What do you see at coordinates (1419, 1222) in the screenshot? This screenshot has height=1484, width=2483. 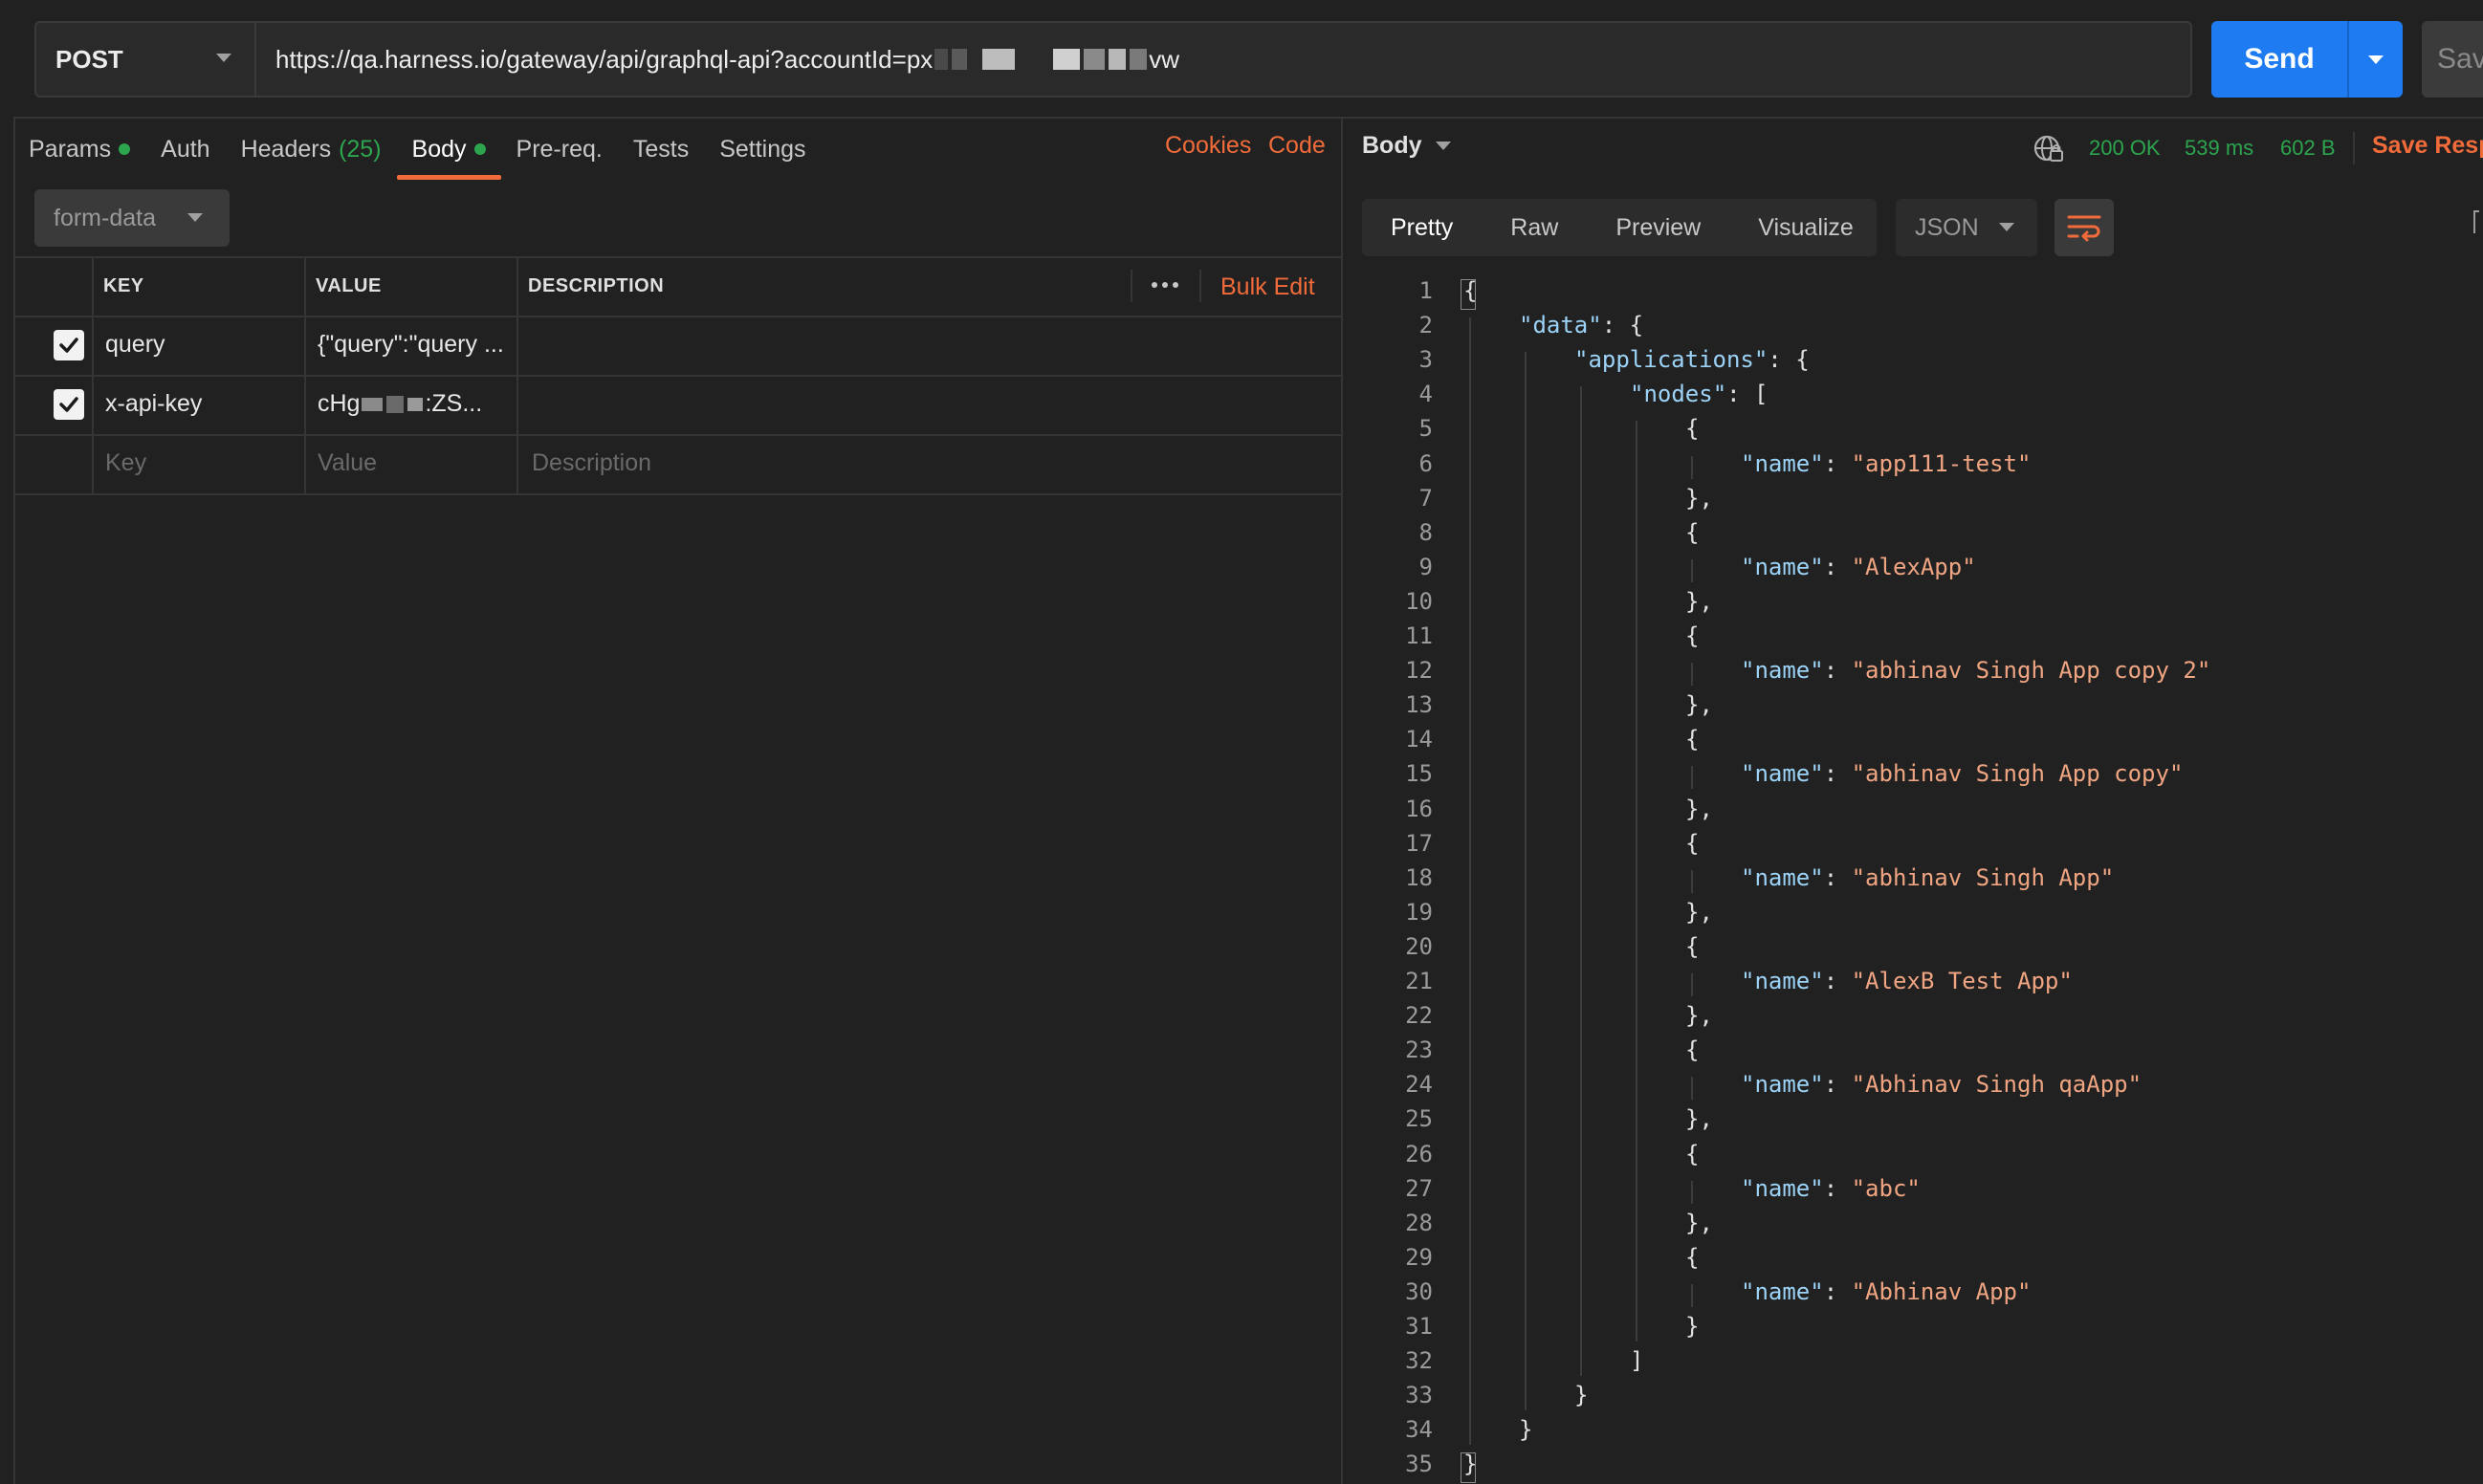 I see `line-number: 28` at bounding box center [1419, 1222].